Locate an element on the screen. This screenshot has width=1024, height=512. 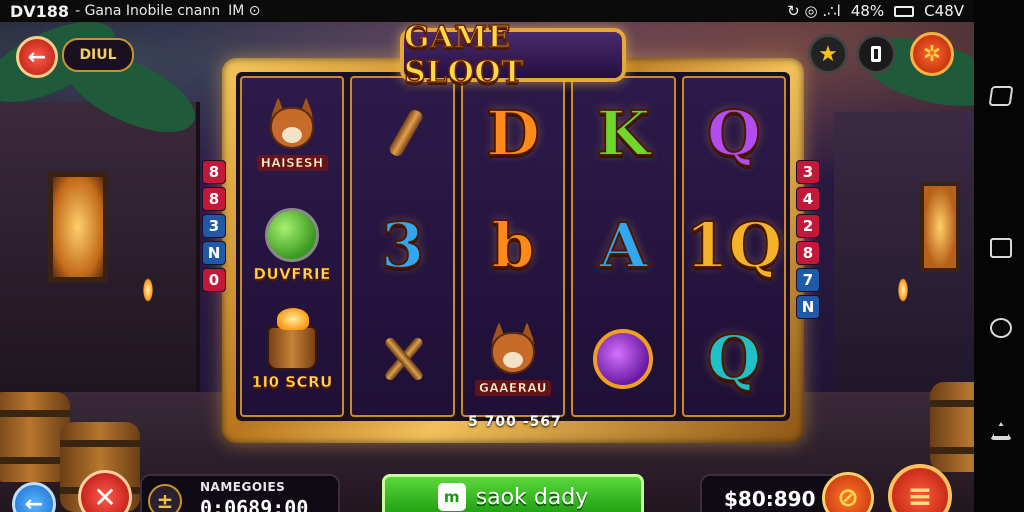
battery-icon is located at coordinates (904, 11).